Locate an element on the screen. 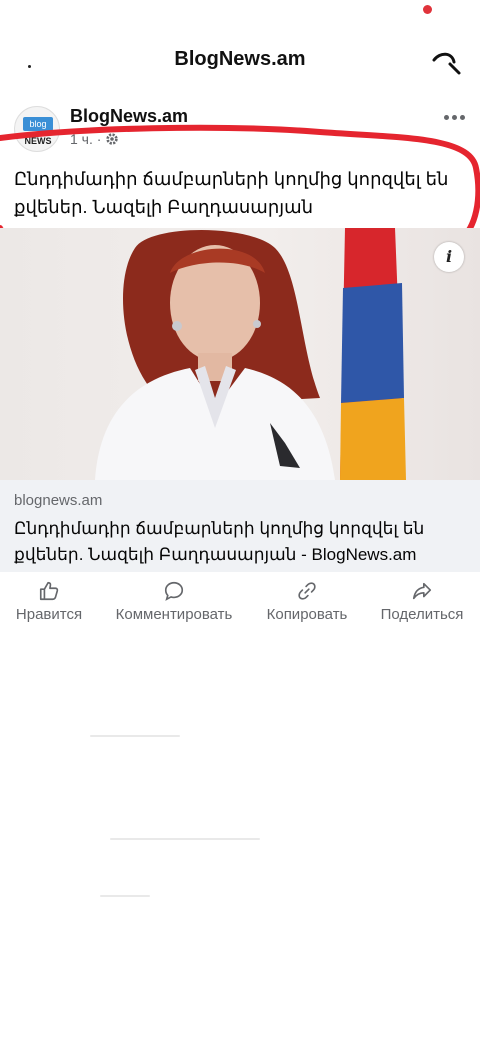  more-dots-icon is located at coordinates (446, 117).